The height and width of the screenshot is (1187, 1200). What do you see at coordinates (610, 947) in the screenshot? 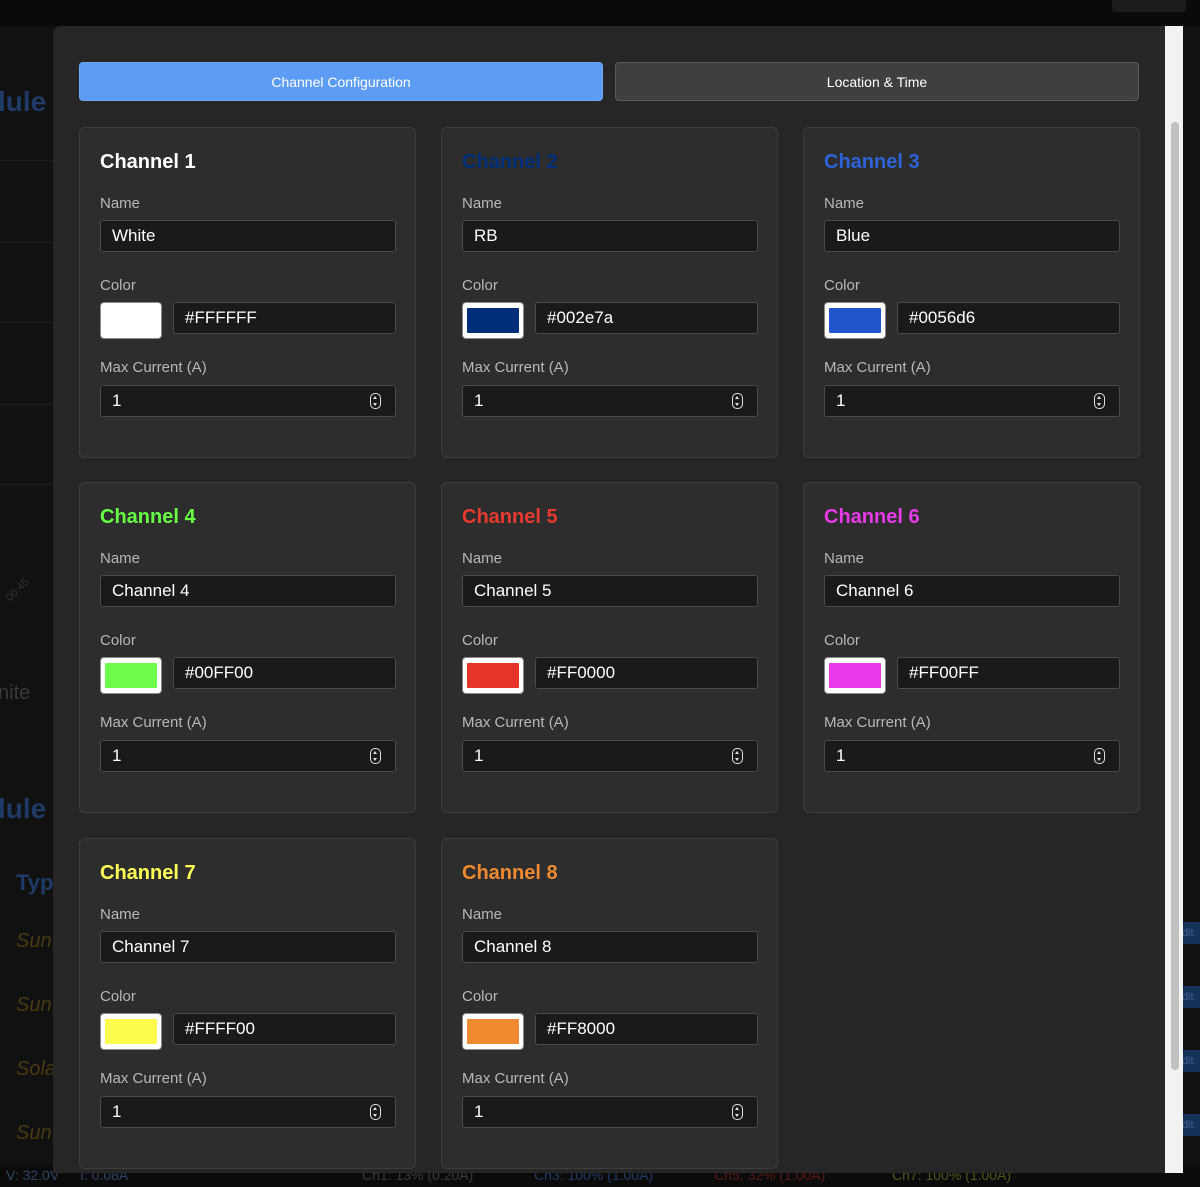
I see `channel-name-input: Channel 8` at bounding box center [610, 947].